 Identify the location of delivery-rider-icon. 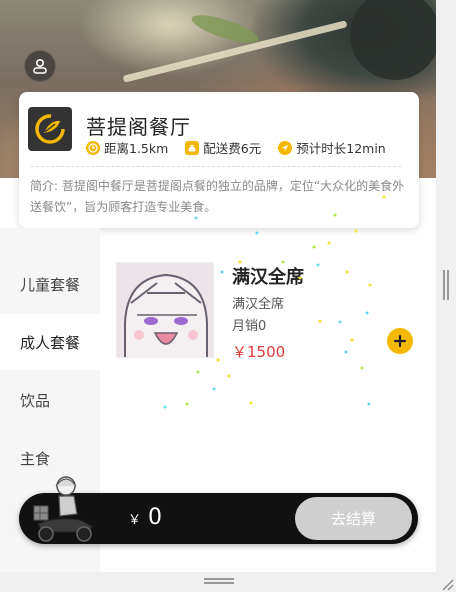
(65, 509).